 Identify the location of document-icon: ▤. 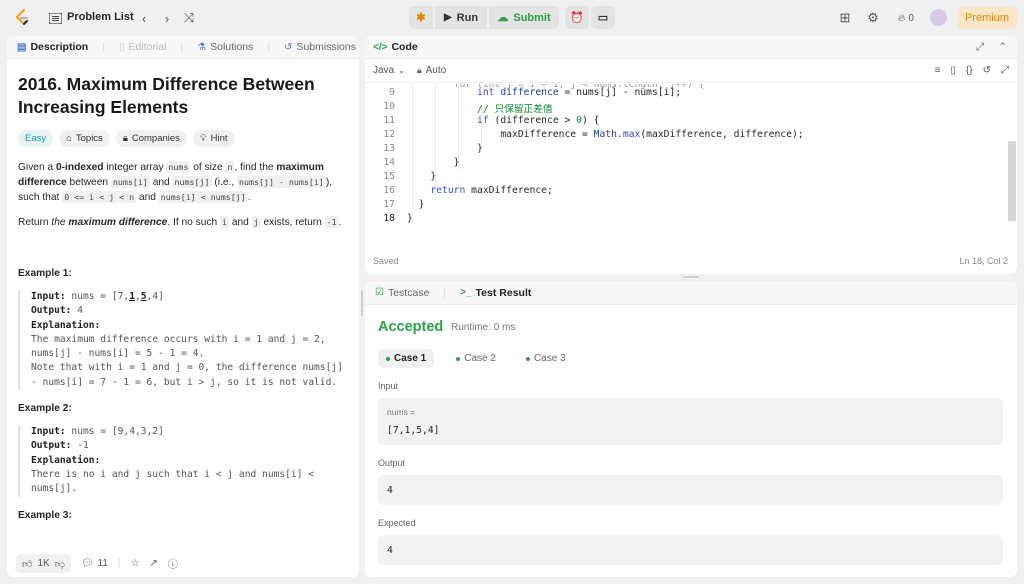
(22, 47).